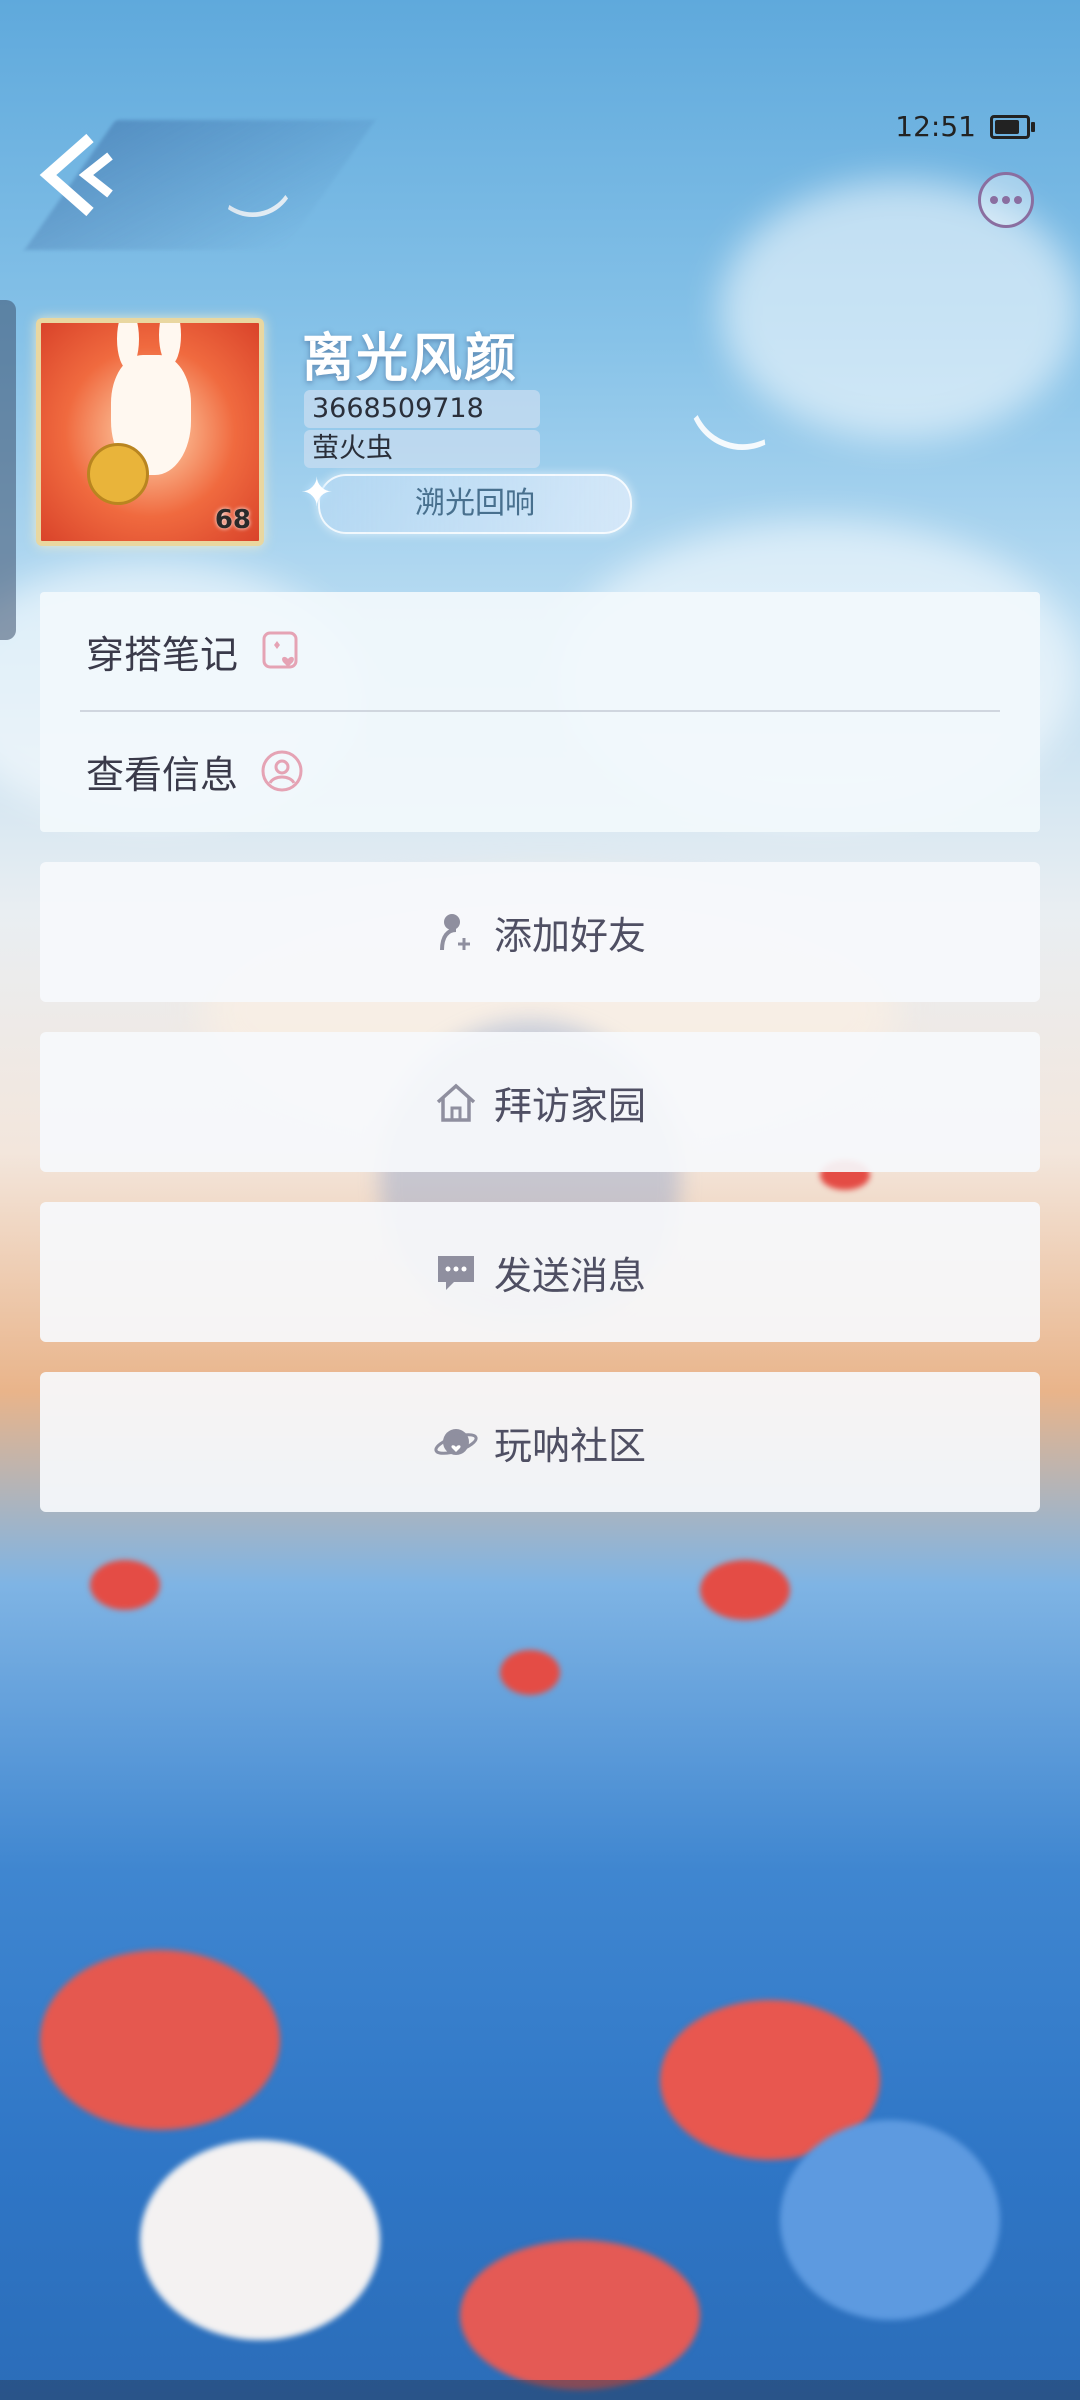  Describe the element at coordinates (455, 1273) in the screenshot. I see `message-icon` at that location.